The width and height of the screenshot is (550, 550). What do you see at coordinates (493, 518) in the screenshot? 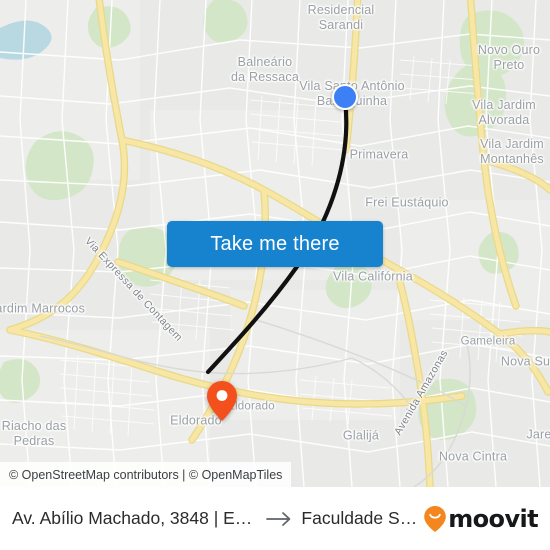
I see `moovit-wordmark: moovit` at bounding box center [493, 518].